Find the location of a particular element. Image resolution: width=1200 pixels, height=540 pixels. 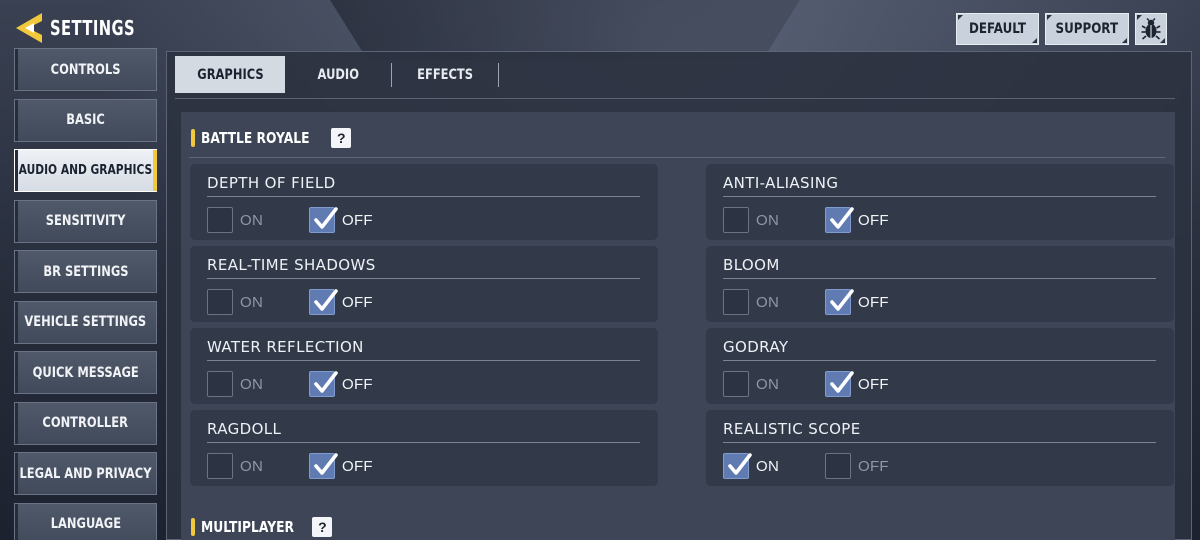

option-card: ANTI-ALIASING ON OFF is located at coordinates (940, 202).